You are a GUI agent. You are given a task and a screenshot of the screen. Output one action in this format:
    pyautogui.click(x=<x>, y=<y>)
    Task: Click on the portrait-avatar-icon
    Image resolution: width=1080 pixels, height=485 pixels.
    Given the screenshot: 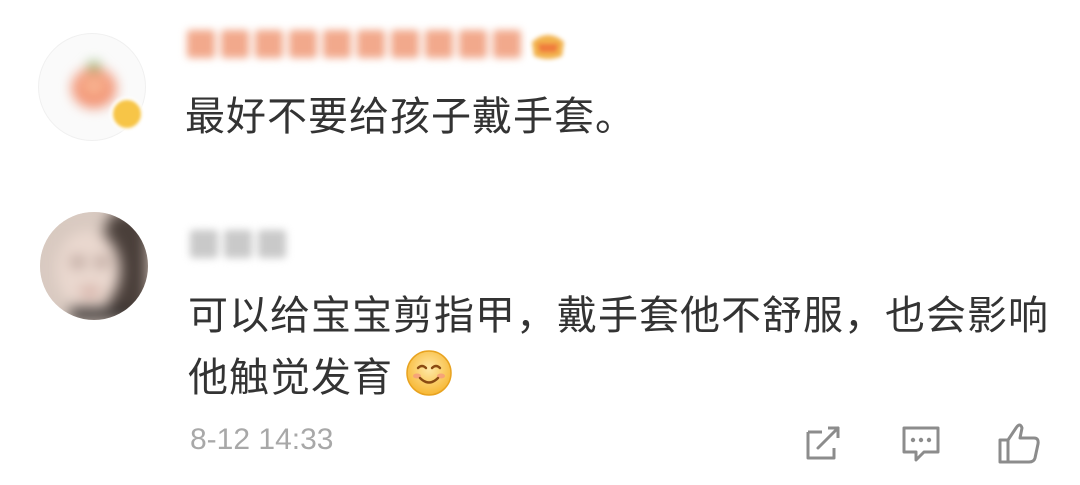 What is the action you would take?
    pyautogui.click(x=94, y=266)
    